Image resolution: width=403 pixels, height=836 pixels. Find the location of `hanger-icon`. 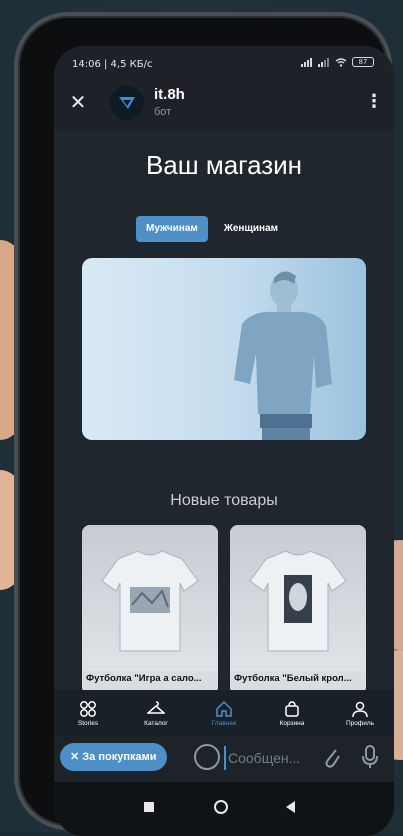

hanger-icon is located at coordinates (156, 707).